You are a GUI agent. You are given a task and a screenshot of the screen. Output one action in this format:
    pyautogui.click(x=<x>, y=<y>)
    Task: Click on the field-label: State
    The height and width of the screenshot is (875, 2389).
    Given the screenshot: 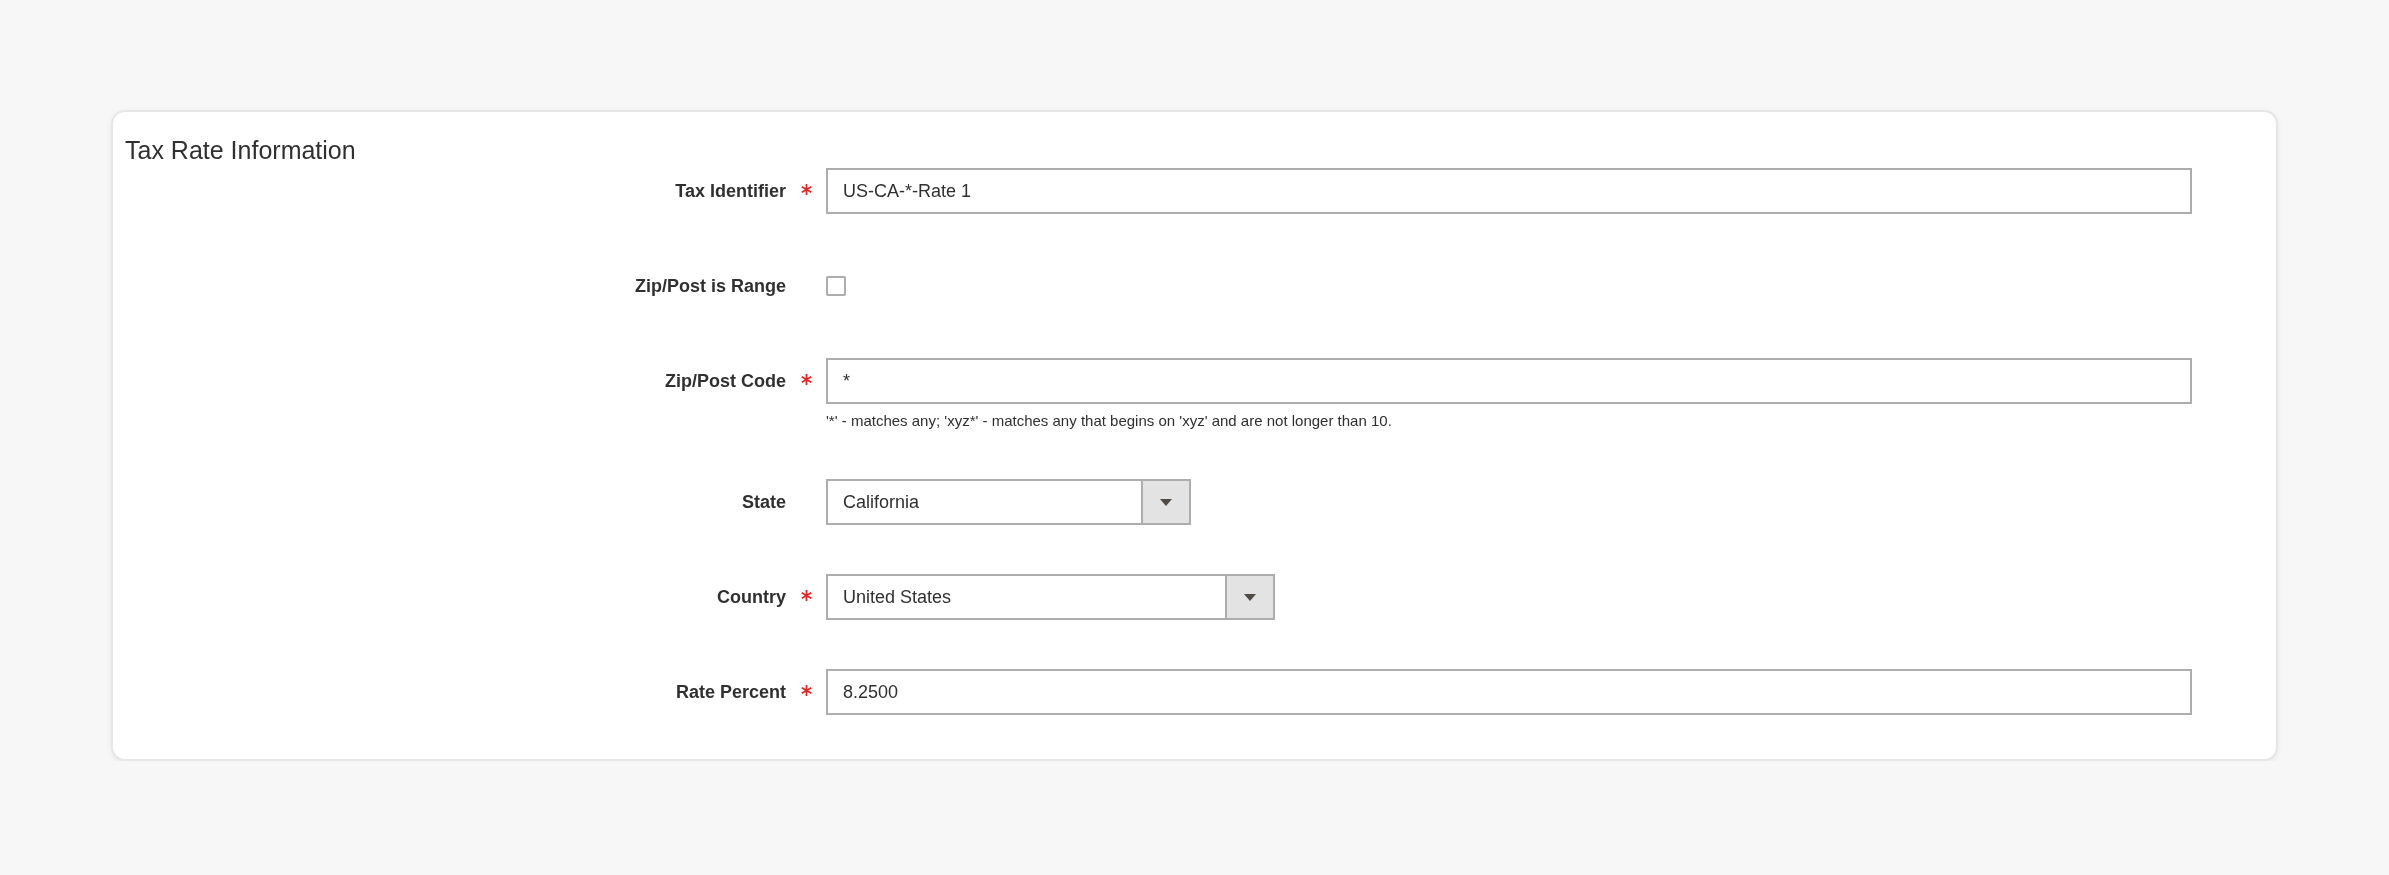 What is the action you would take?
    pyautogui.click(x=764, y=502)
    